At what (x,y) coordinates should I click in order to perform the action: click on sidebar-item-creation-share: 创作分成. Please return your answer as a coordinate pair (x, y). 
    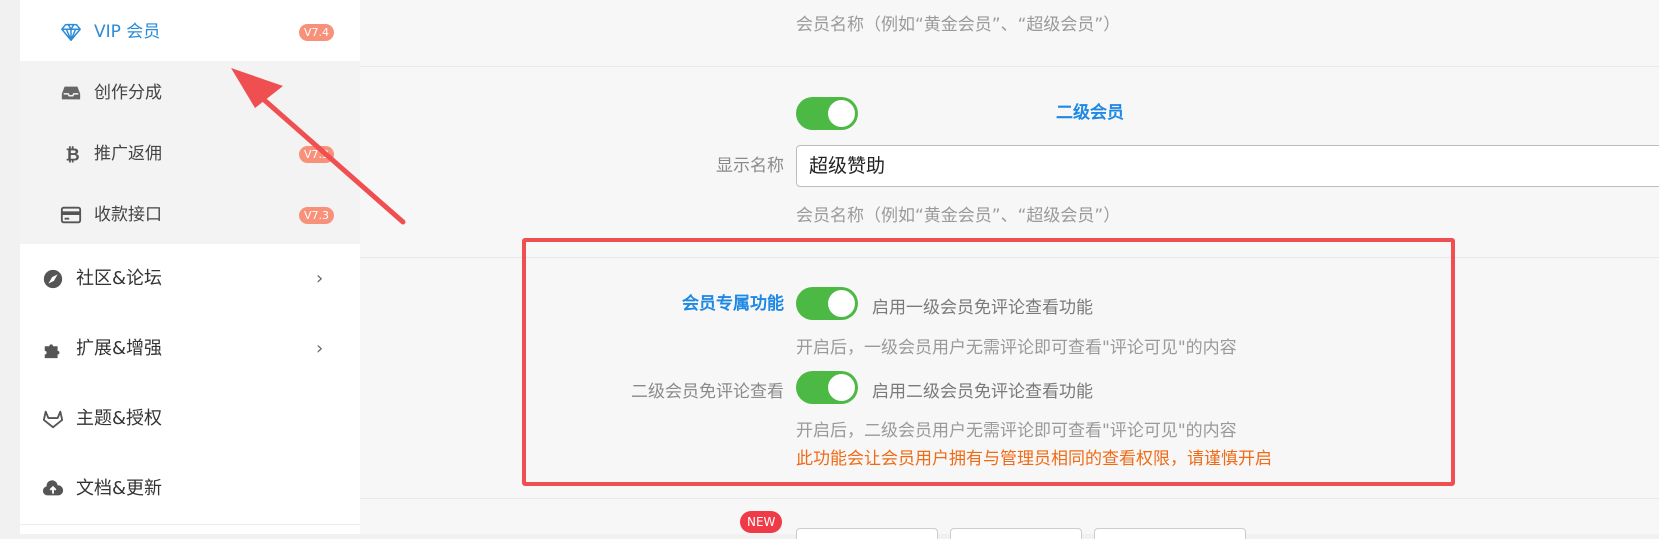
    Looking at the image, I should click on (190, 93).